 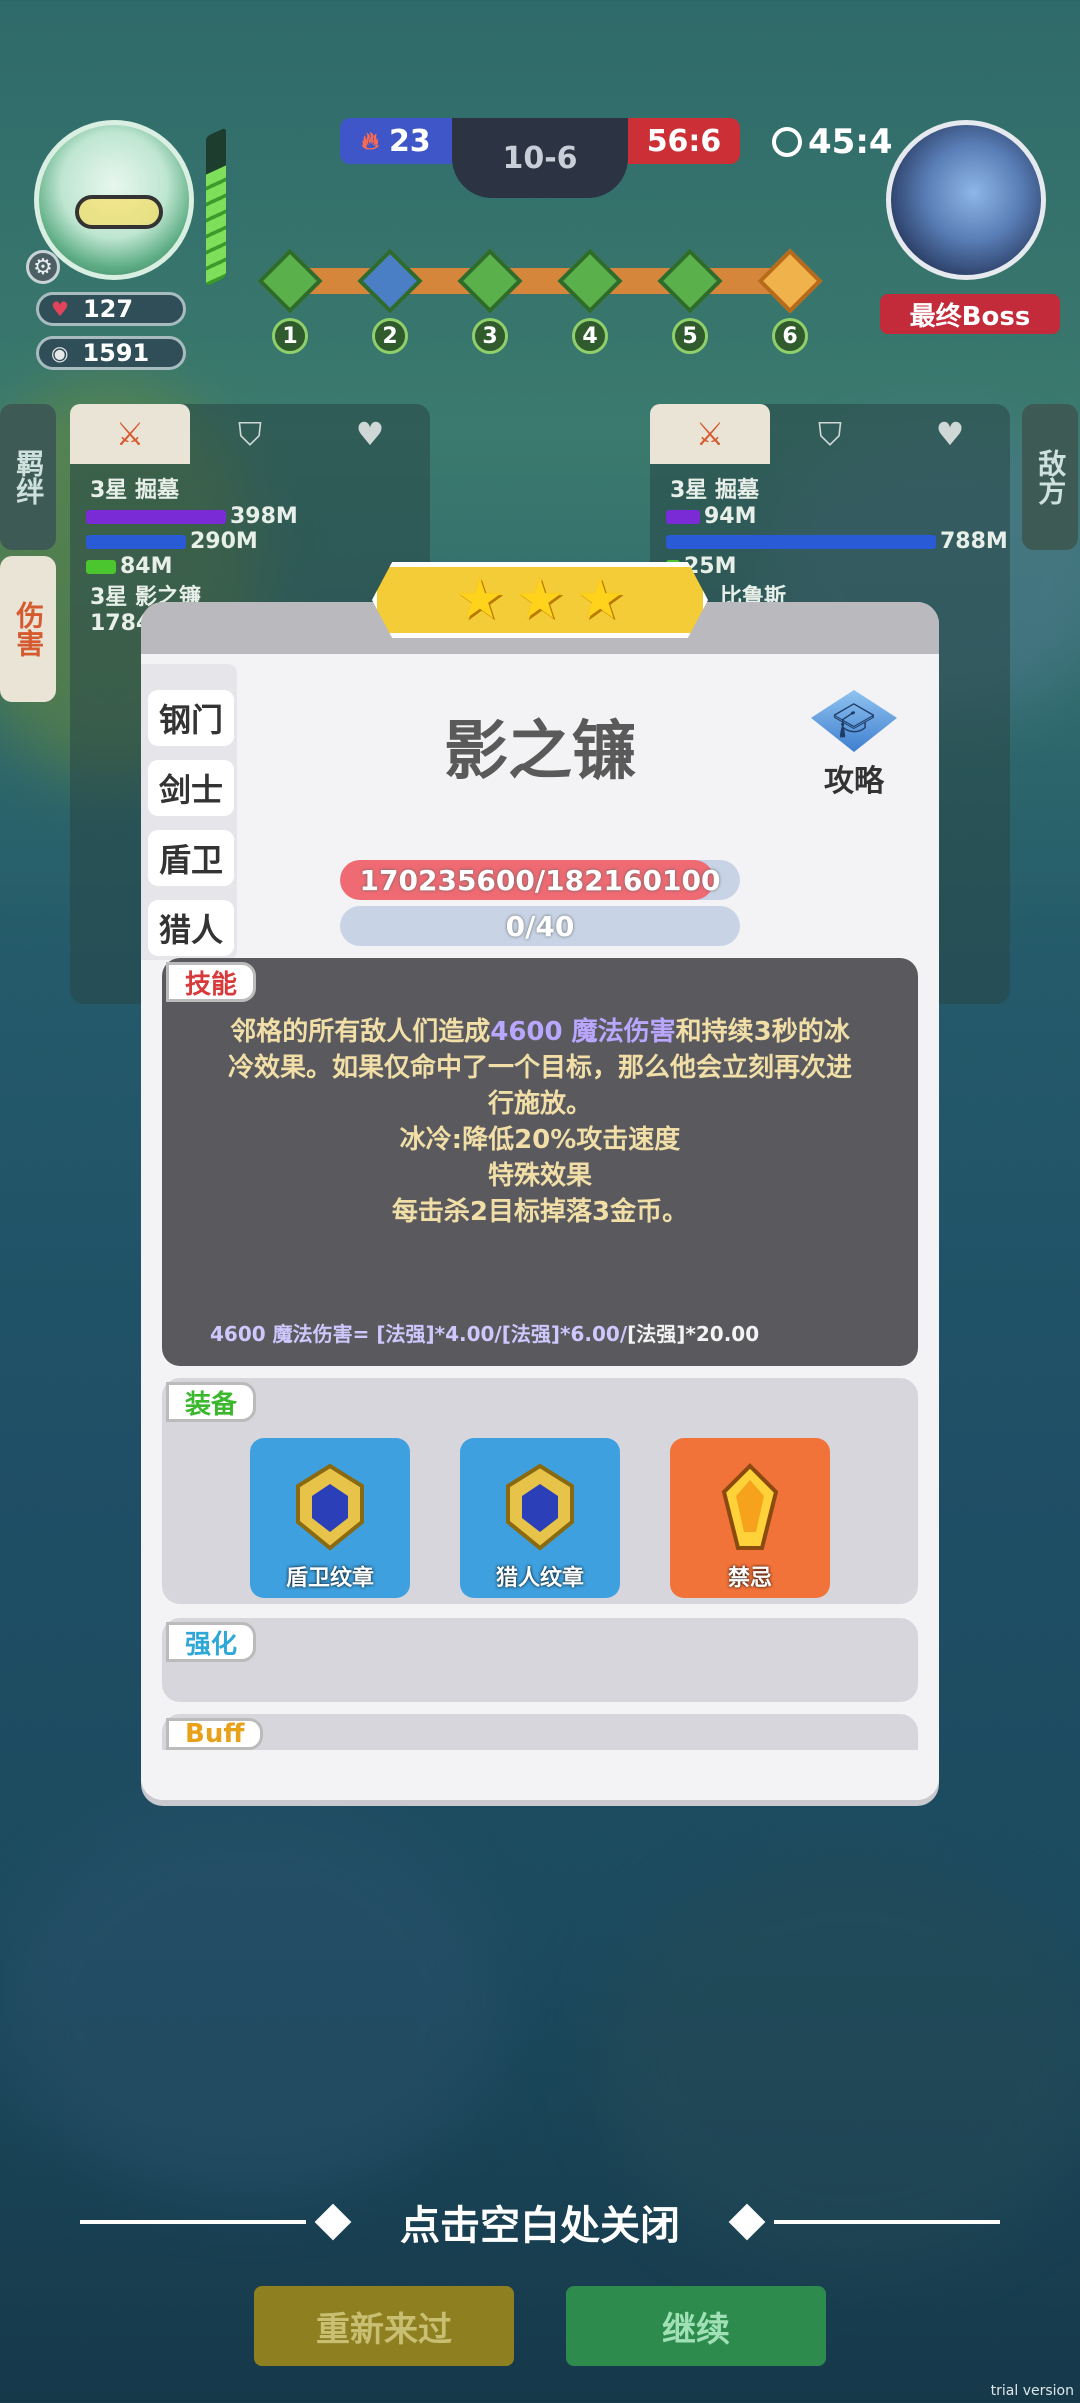 What do you see at coordinates (329, 1578) in the screenshot?
I see `equipment-name: 盾卫纹章` at bounding box center [329, 1578].